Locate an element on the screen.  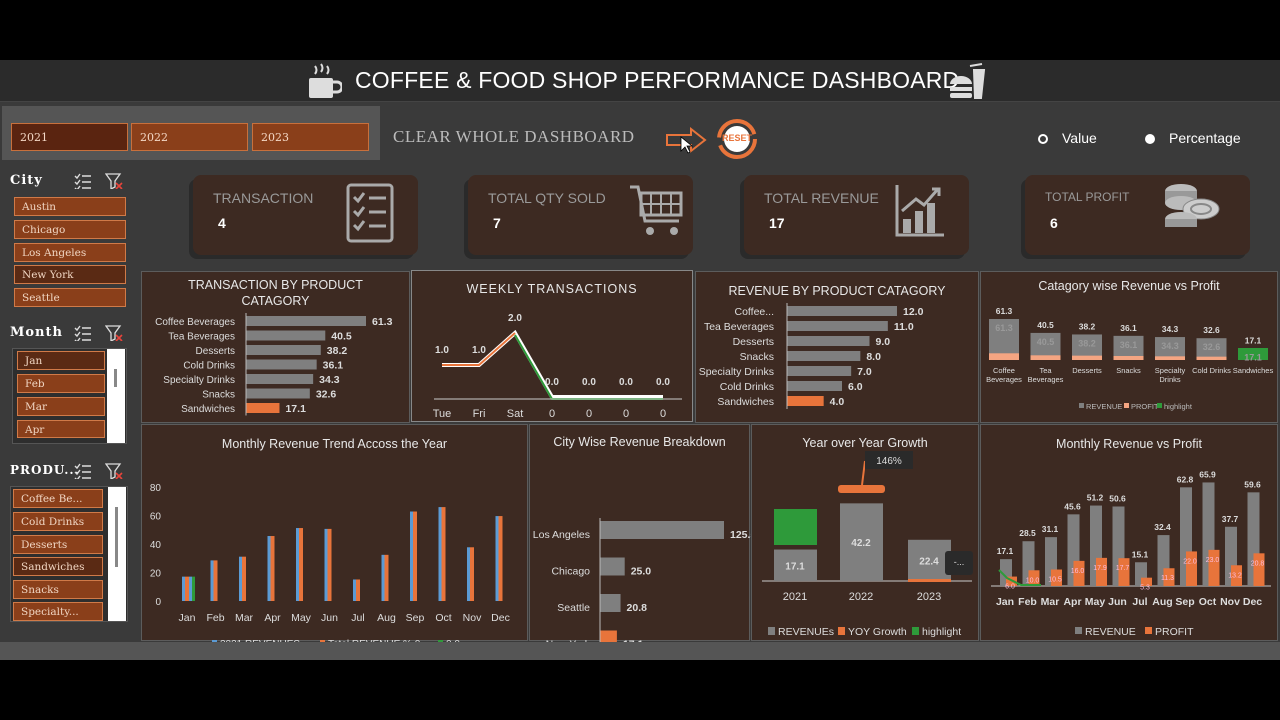
radio-unselected-icon is located at coordinates (1043, 139).